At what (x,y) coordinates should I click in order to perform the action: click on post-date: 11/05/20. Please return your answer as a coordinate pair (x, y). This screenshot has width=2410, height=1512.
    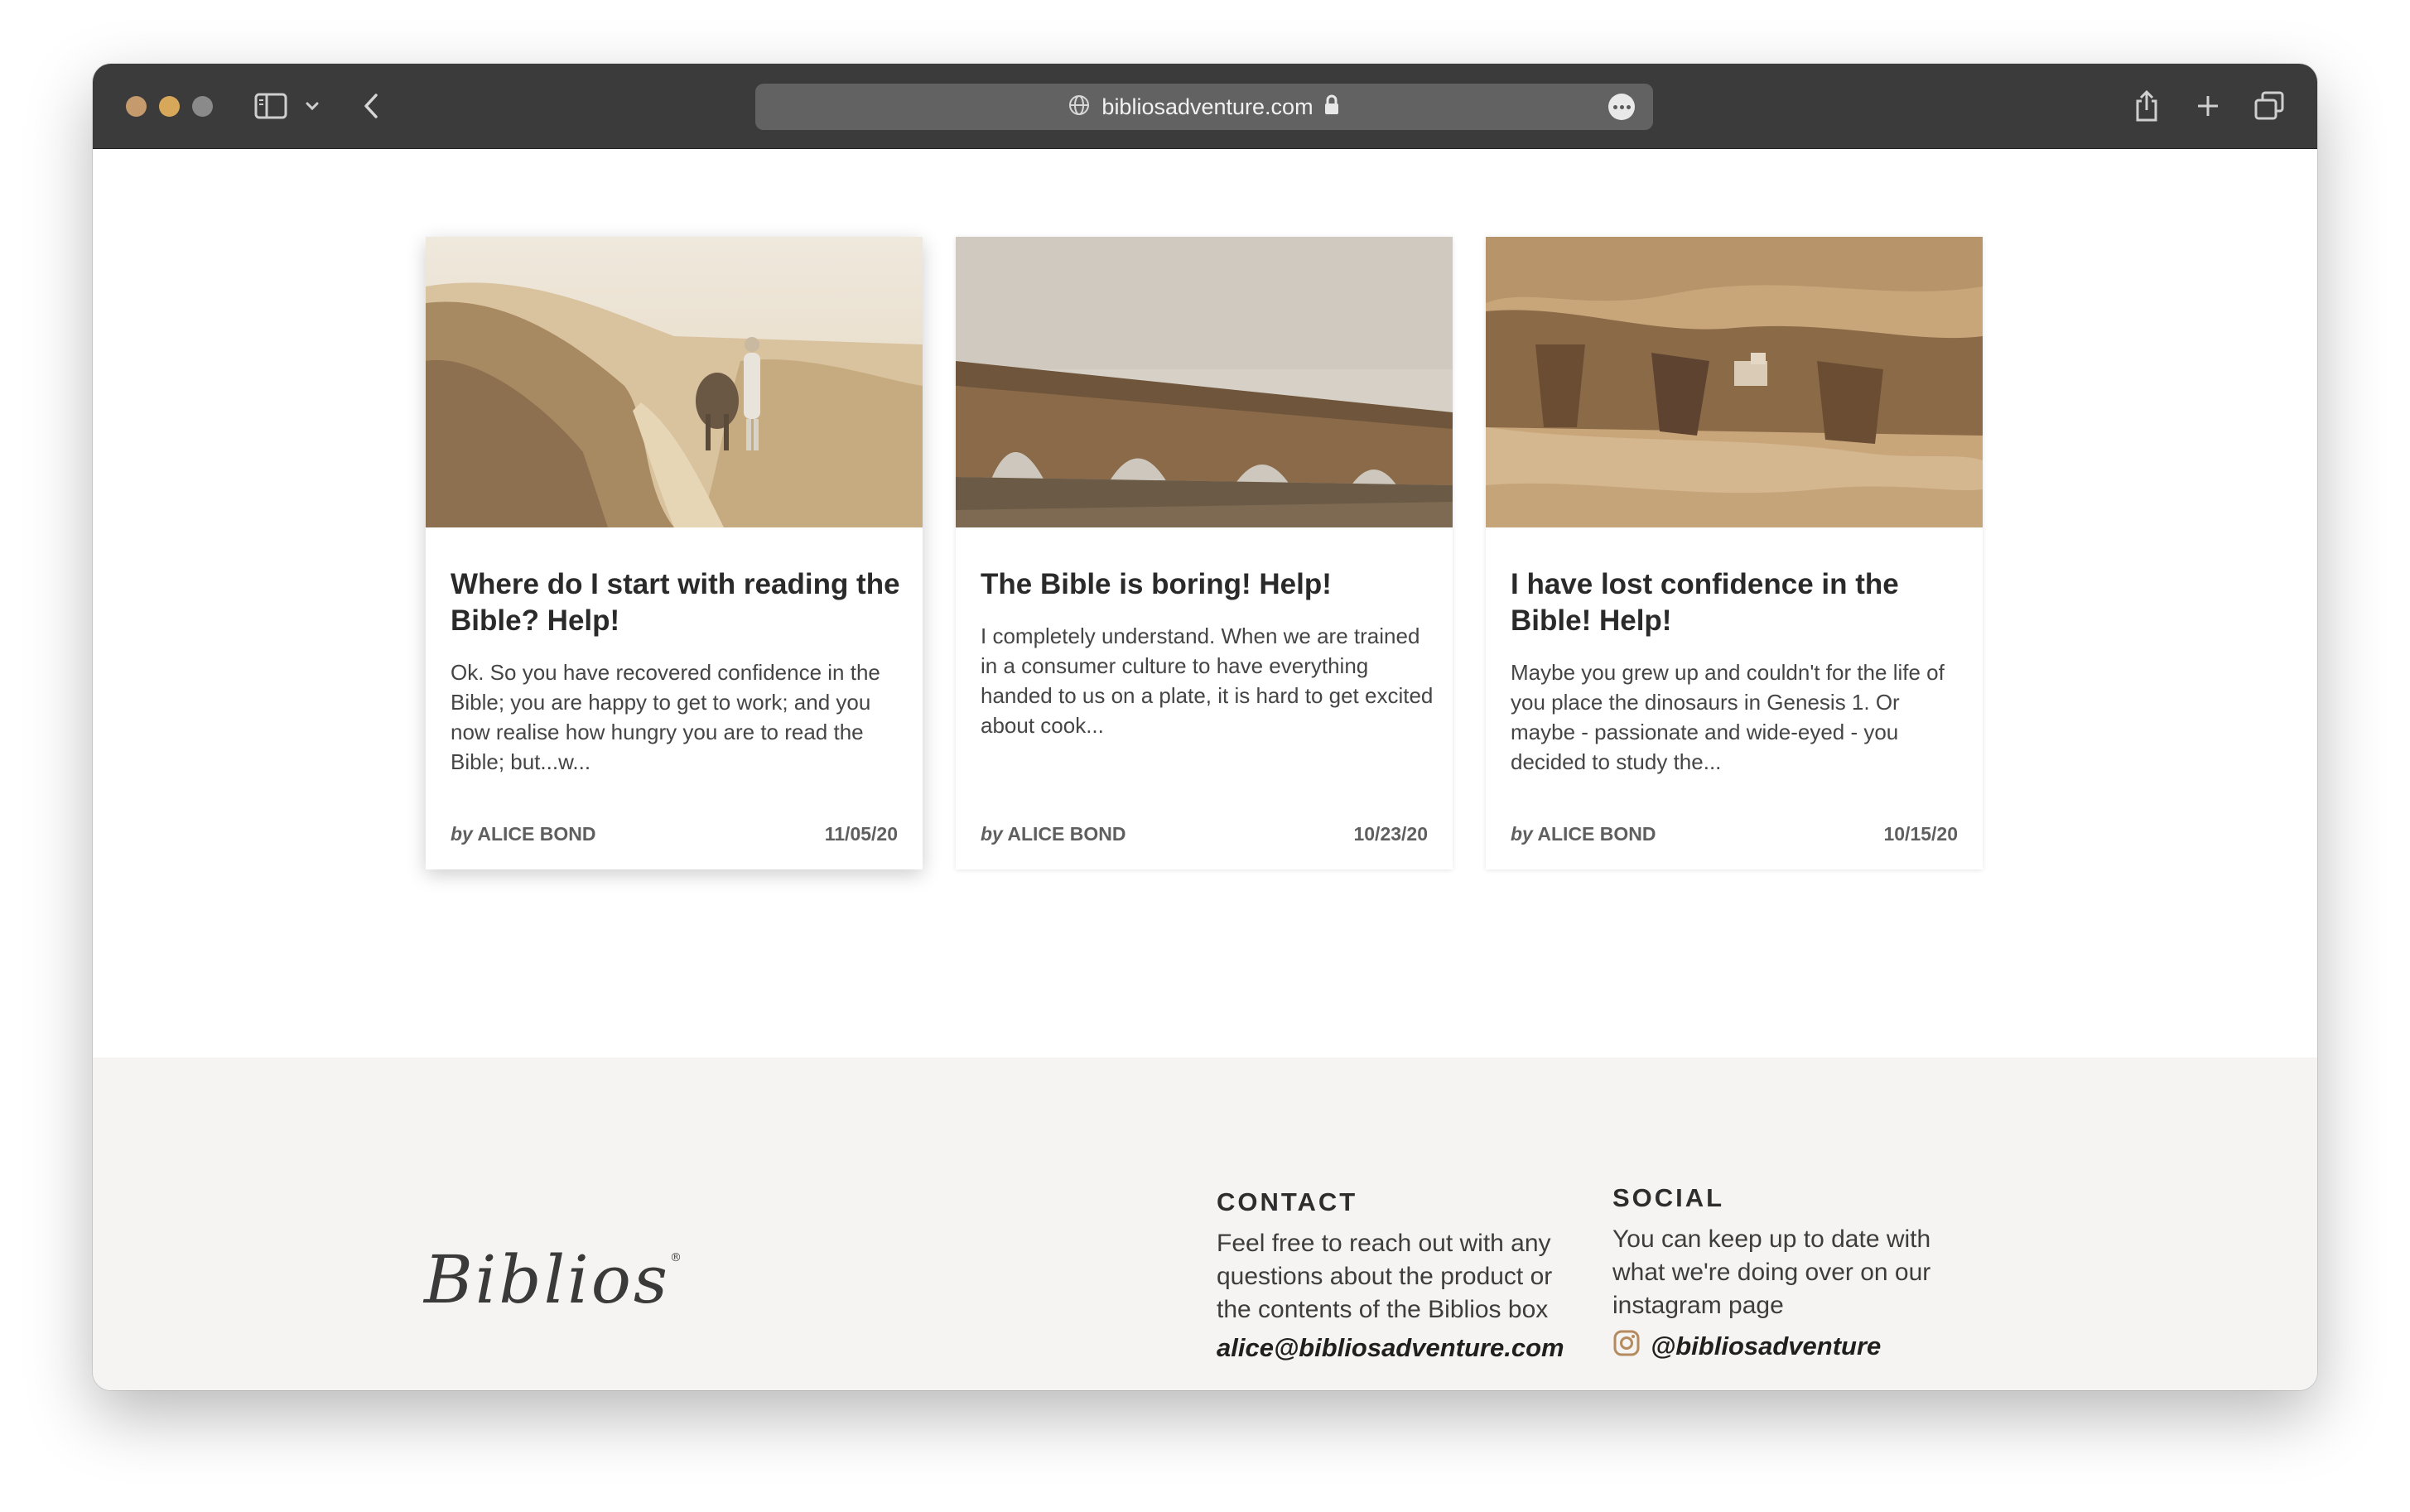
    Looking at the image, I should click on (861, 833).